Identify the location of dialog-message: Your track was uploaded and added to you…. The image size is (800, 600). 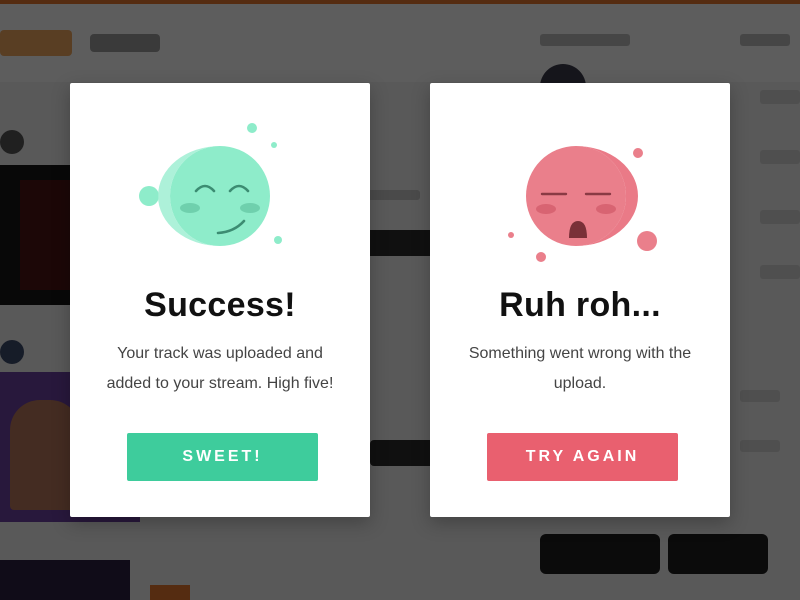
(220, 368).